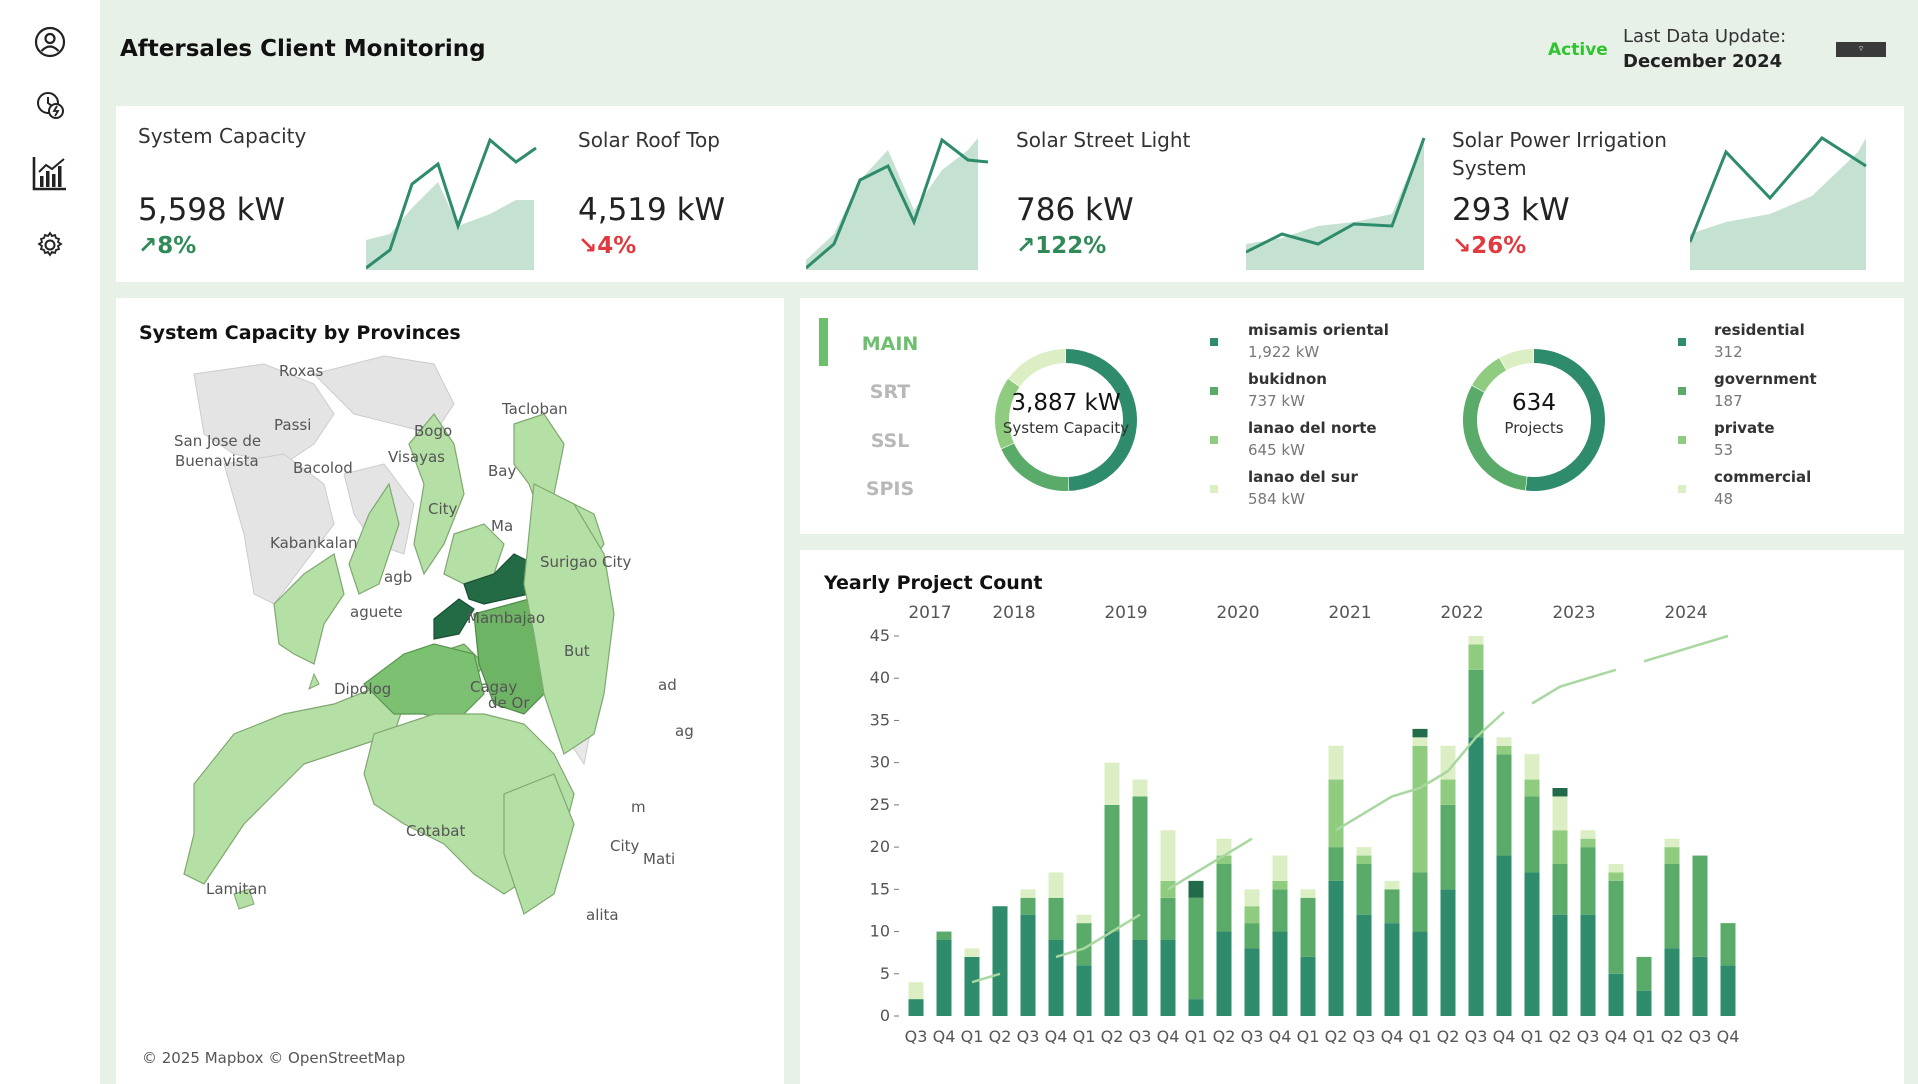  I want to click on solar-energy-icon, so click(50, 105).